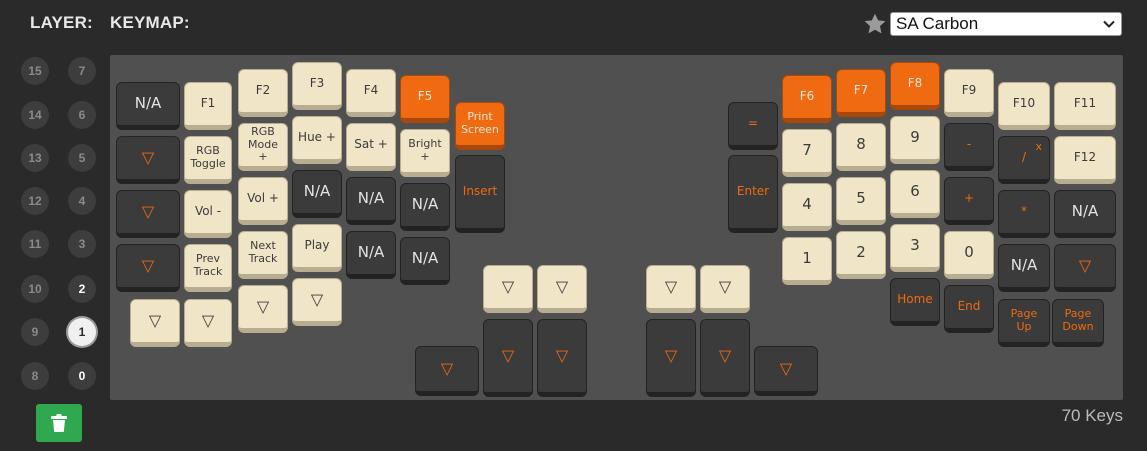 This screenshot has height=451, width=1147. I want to click on key-21: Prev Track, so click(208, 268).